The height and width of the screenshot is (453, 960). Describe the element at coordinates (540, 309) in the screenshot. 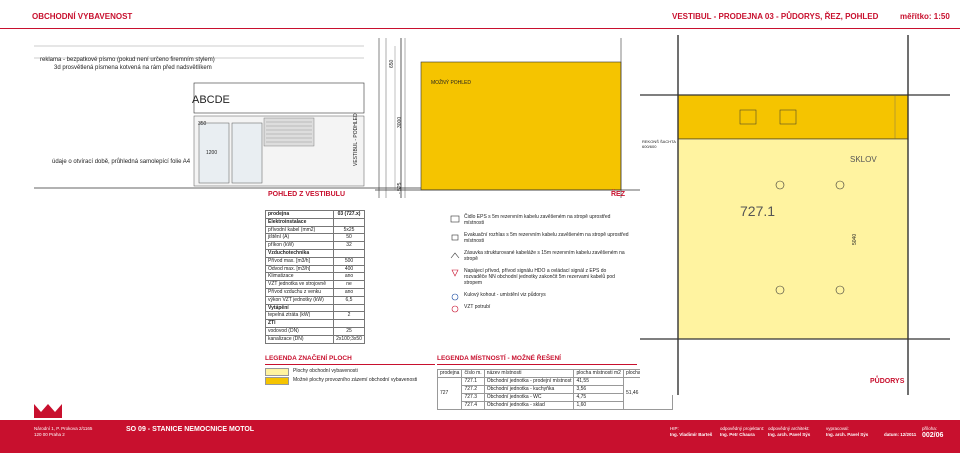

I see `legend-item-vzt: VZT potrubí` at that location.